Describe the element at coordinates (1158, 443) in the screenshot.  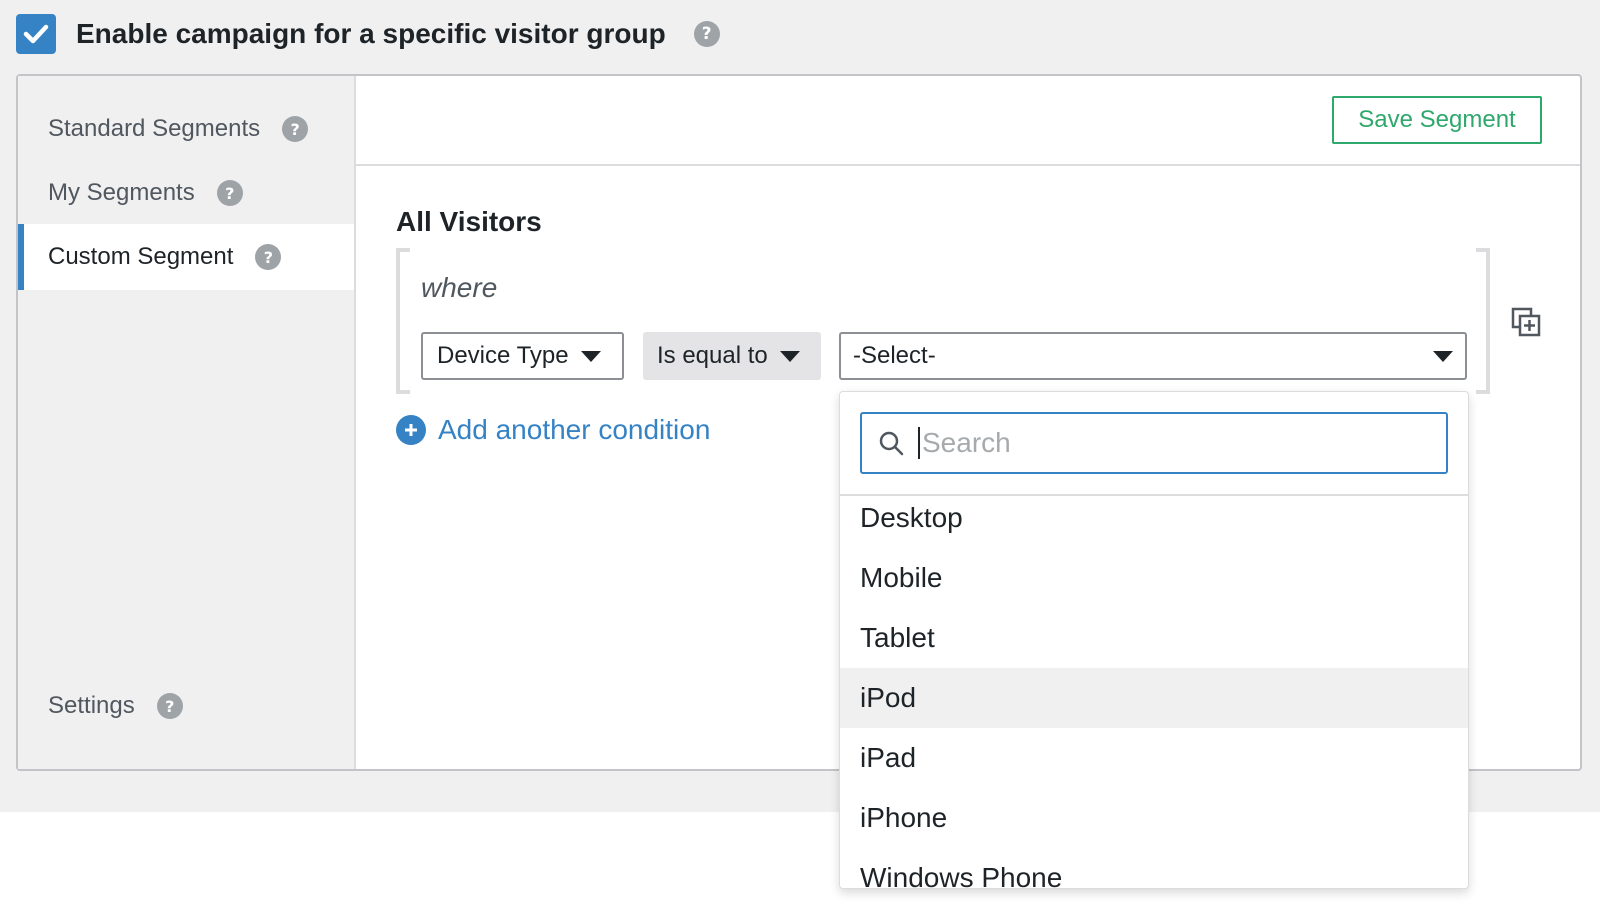
I see `dropdown-search-input` at that location.